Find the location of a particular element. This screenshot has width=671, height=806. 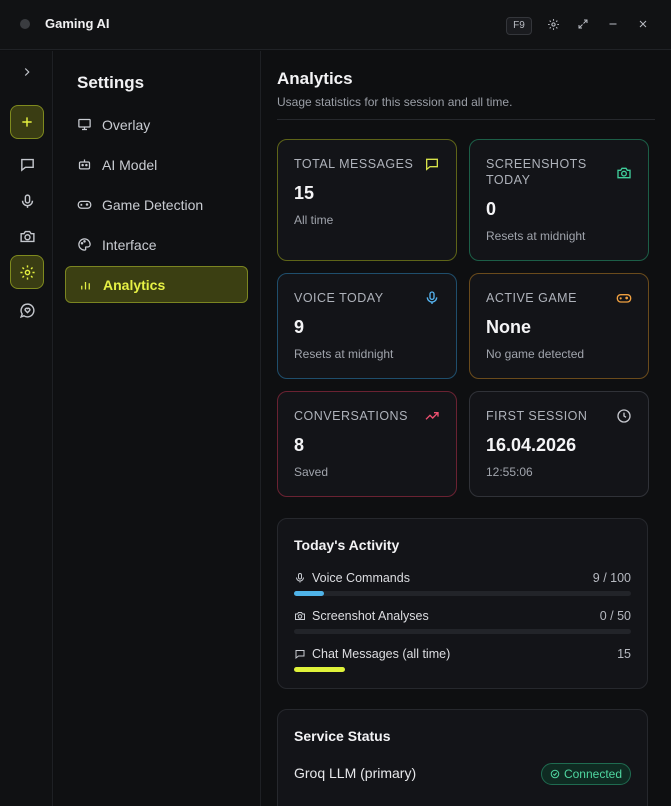

service-title: Service Status is located at coordinates (342, 736).